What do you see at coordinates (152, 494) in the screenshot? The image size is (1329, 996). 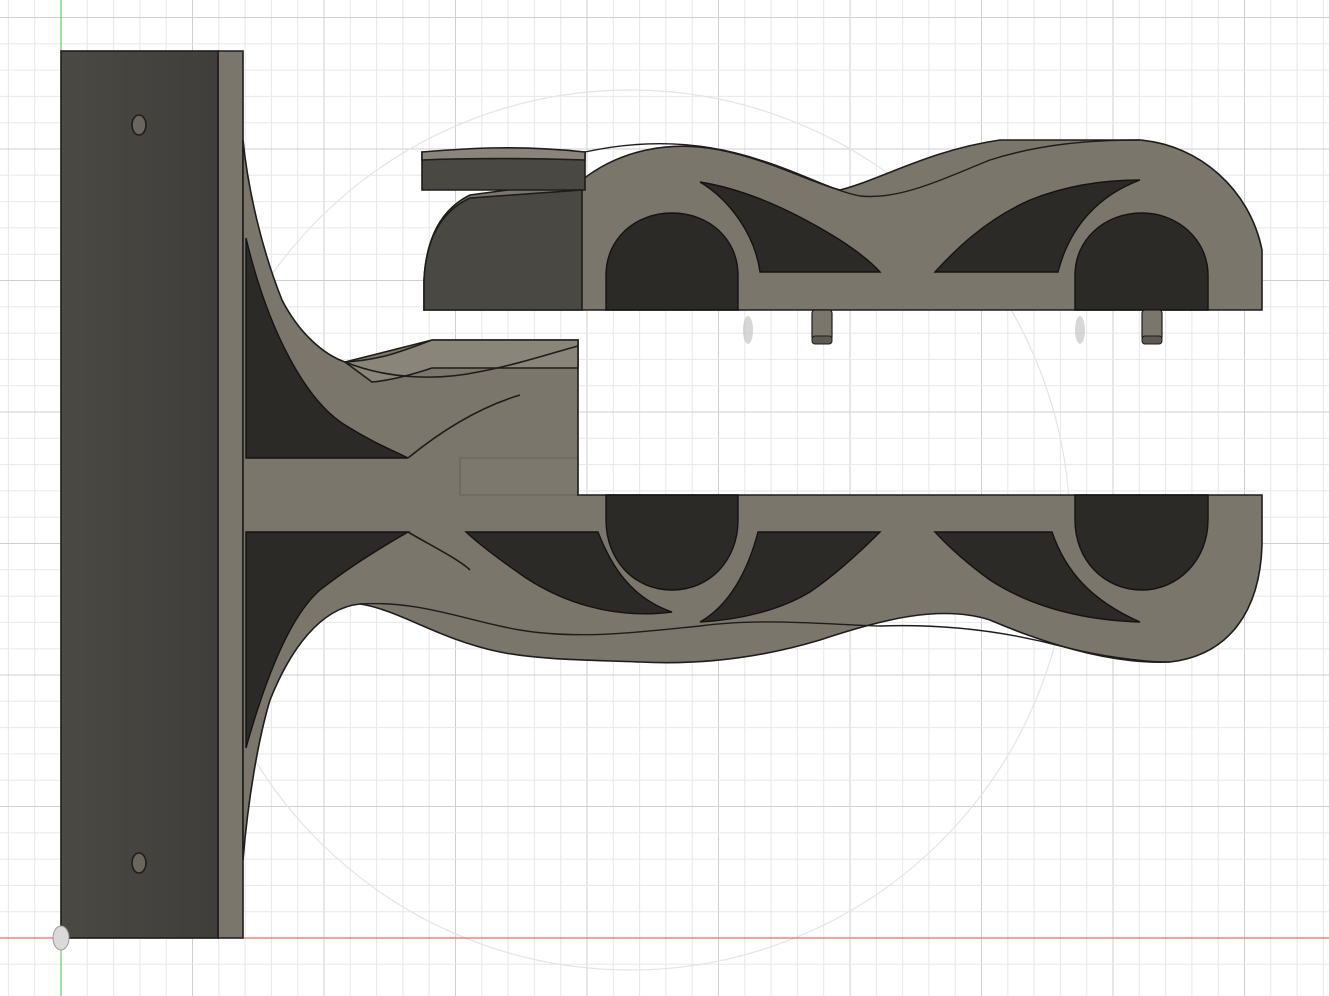 I see `wall-plate` at bounding box center [152, 494].